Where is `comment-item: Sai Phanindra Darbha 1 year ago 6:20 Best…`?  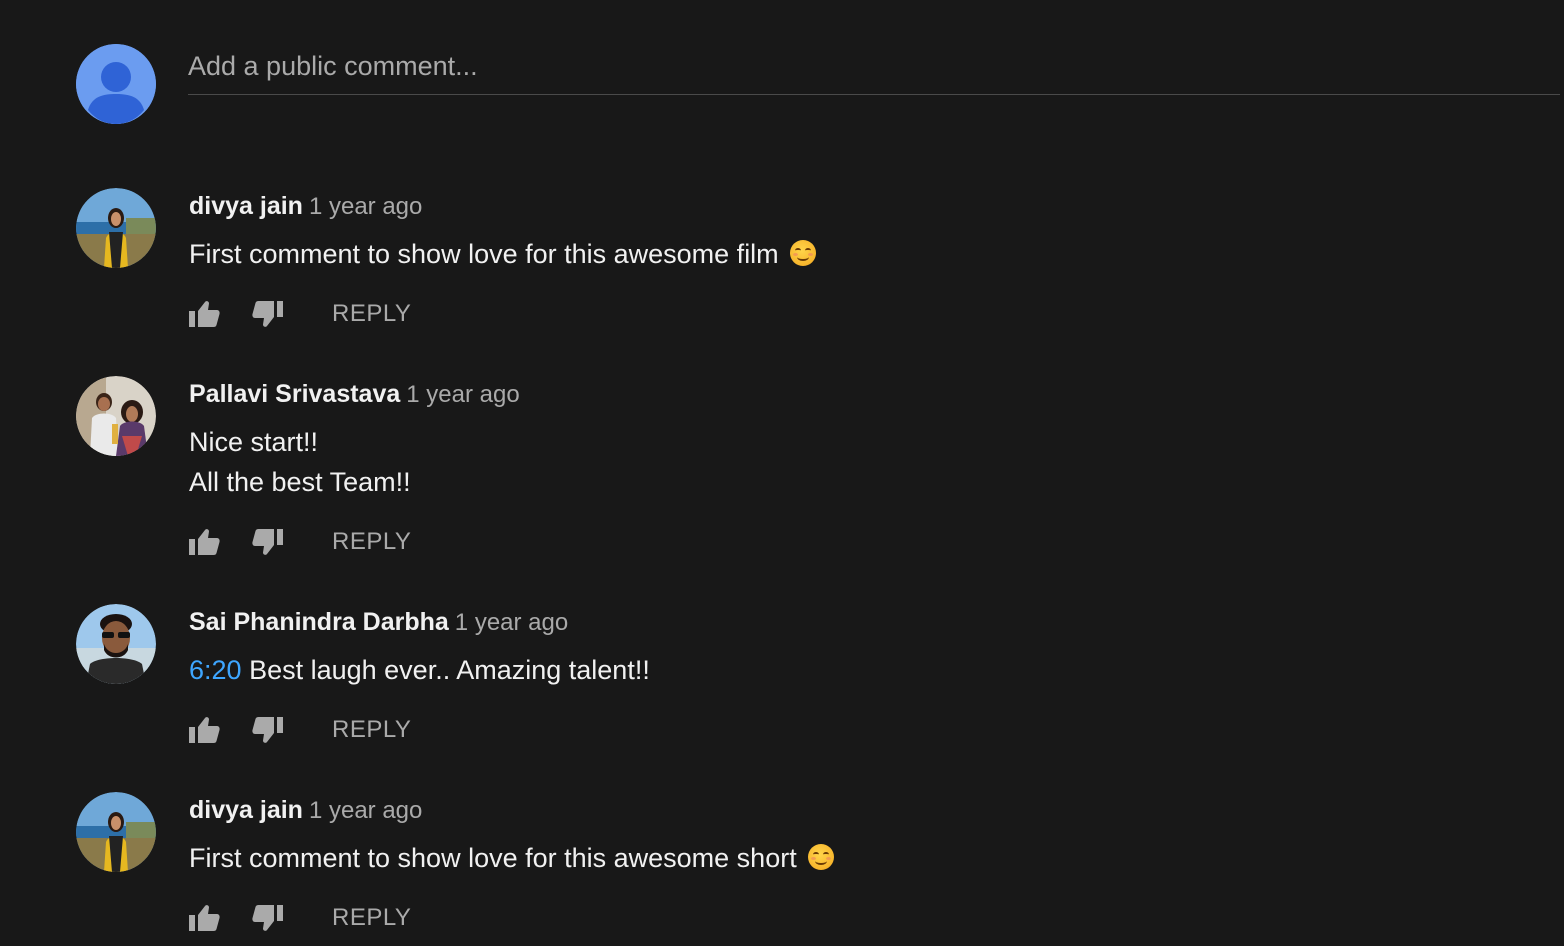 comment-item: Sai Phanindra Darbha 1 year ago 6:20 Best… is located at coordinates (776, 679).